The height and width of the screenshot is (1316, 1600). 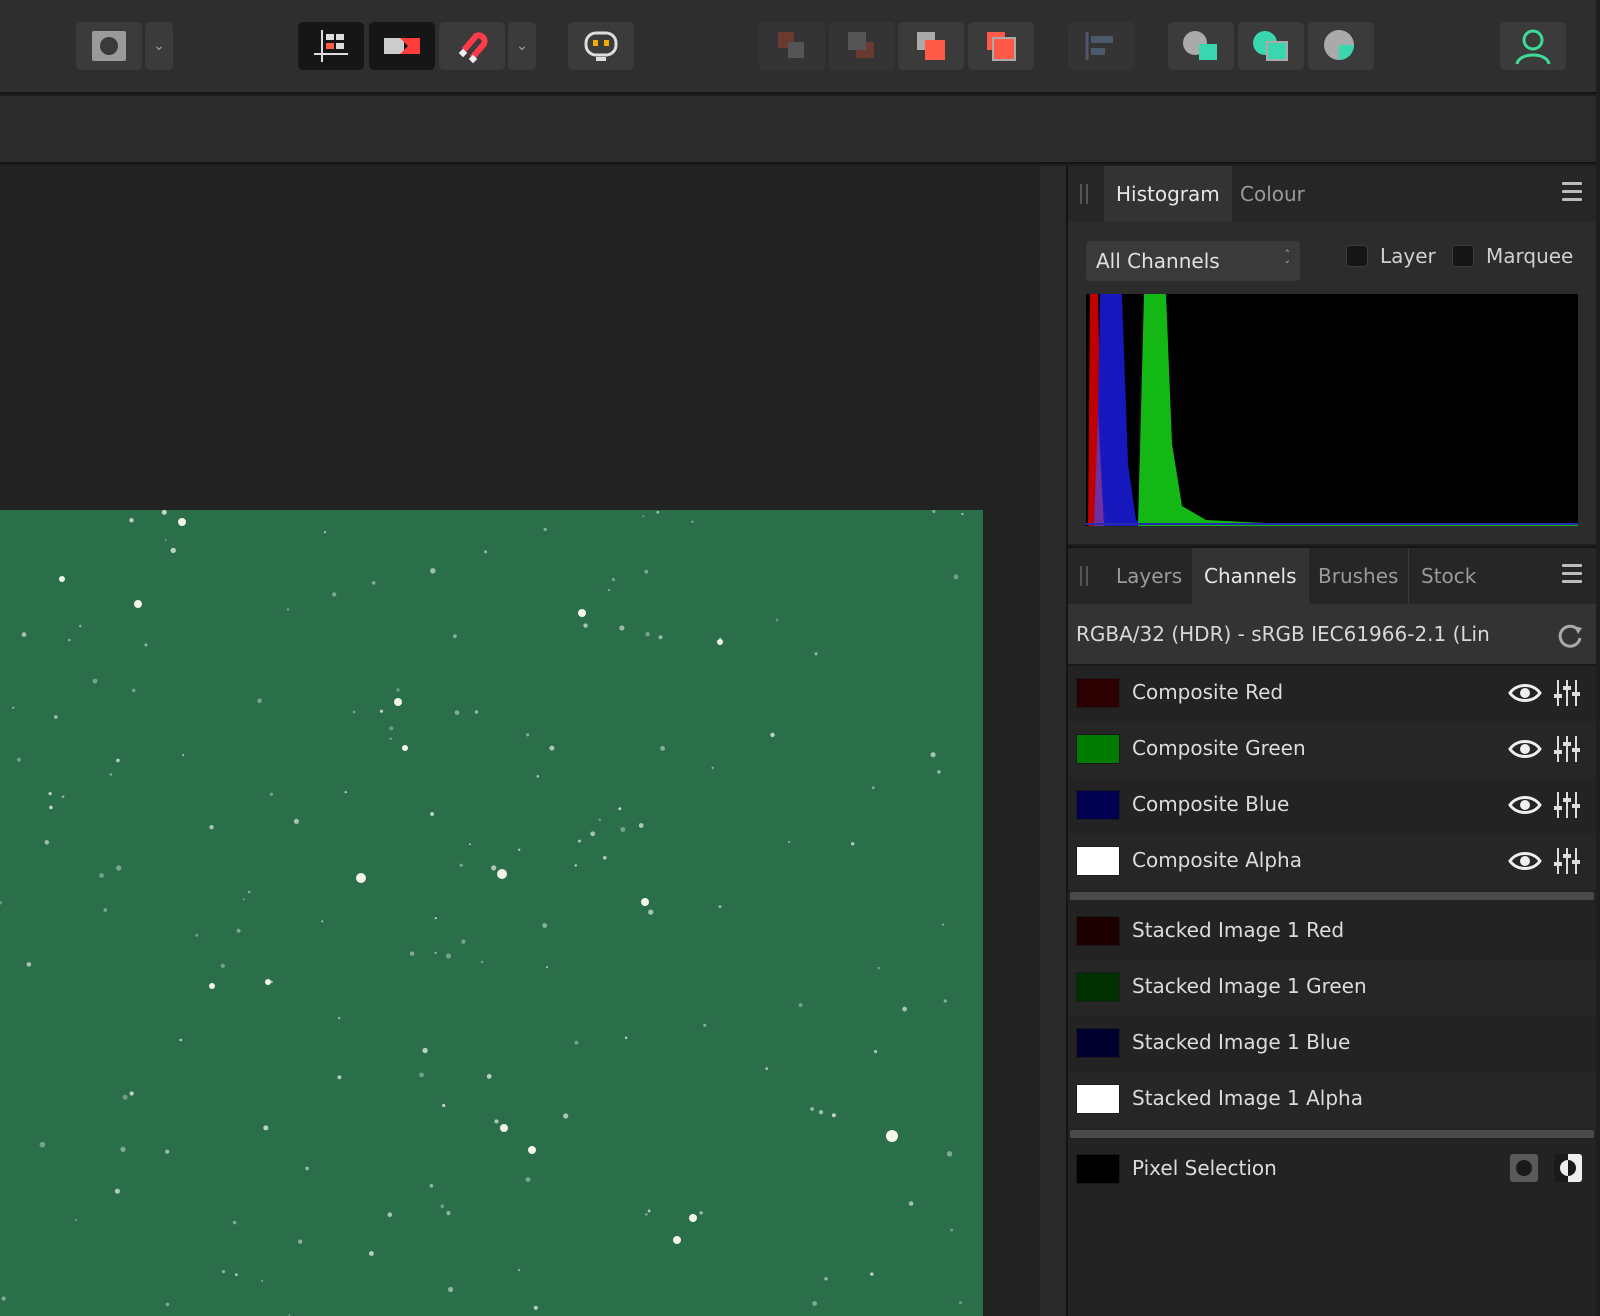 I want to click on channel-select: All Channels ˄ ˅, so click(x=1193, y=261).